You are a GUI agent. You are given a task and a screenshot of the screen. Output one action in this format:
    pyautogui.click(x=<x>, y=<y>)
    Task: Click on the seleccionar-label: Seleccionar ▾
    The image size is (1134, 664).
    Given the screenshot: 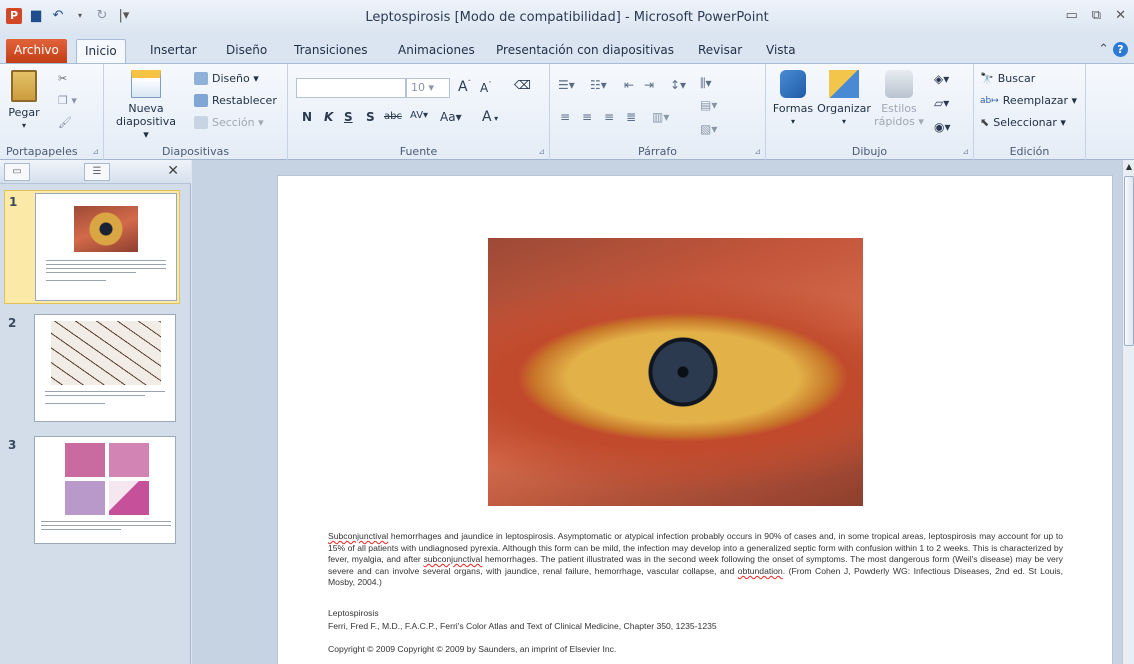 What is the action you would take?
    pyautogui.click(x=1029, y=122)
    